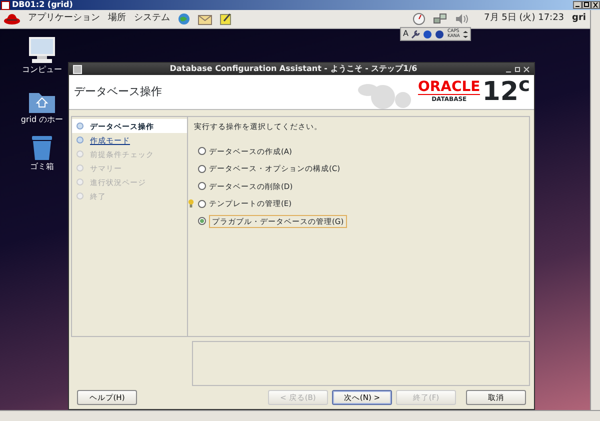  Describe the element at coordinates (579, 19) in the screenshot. I see `panel-user: gri` at that location.